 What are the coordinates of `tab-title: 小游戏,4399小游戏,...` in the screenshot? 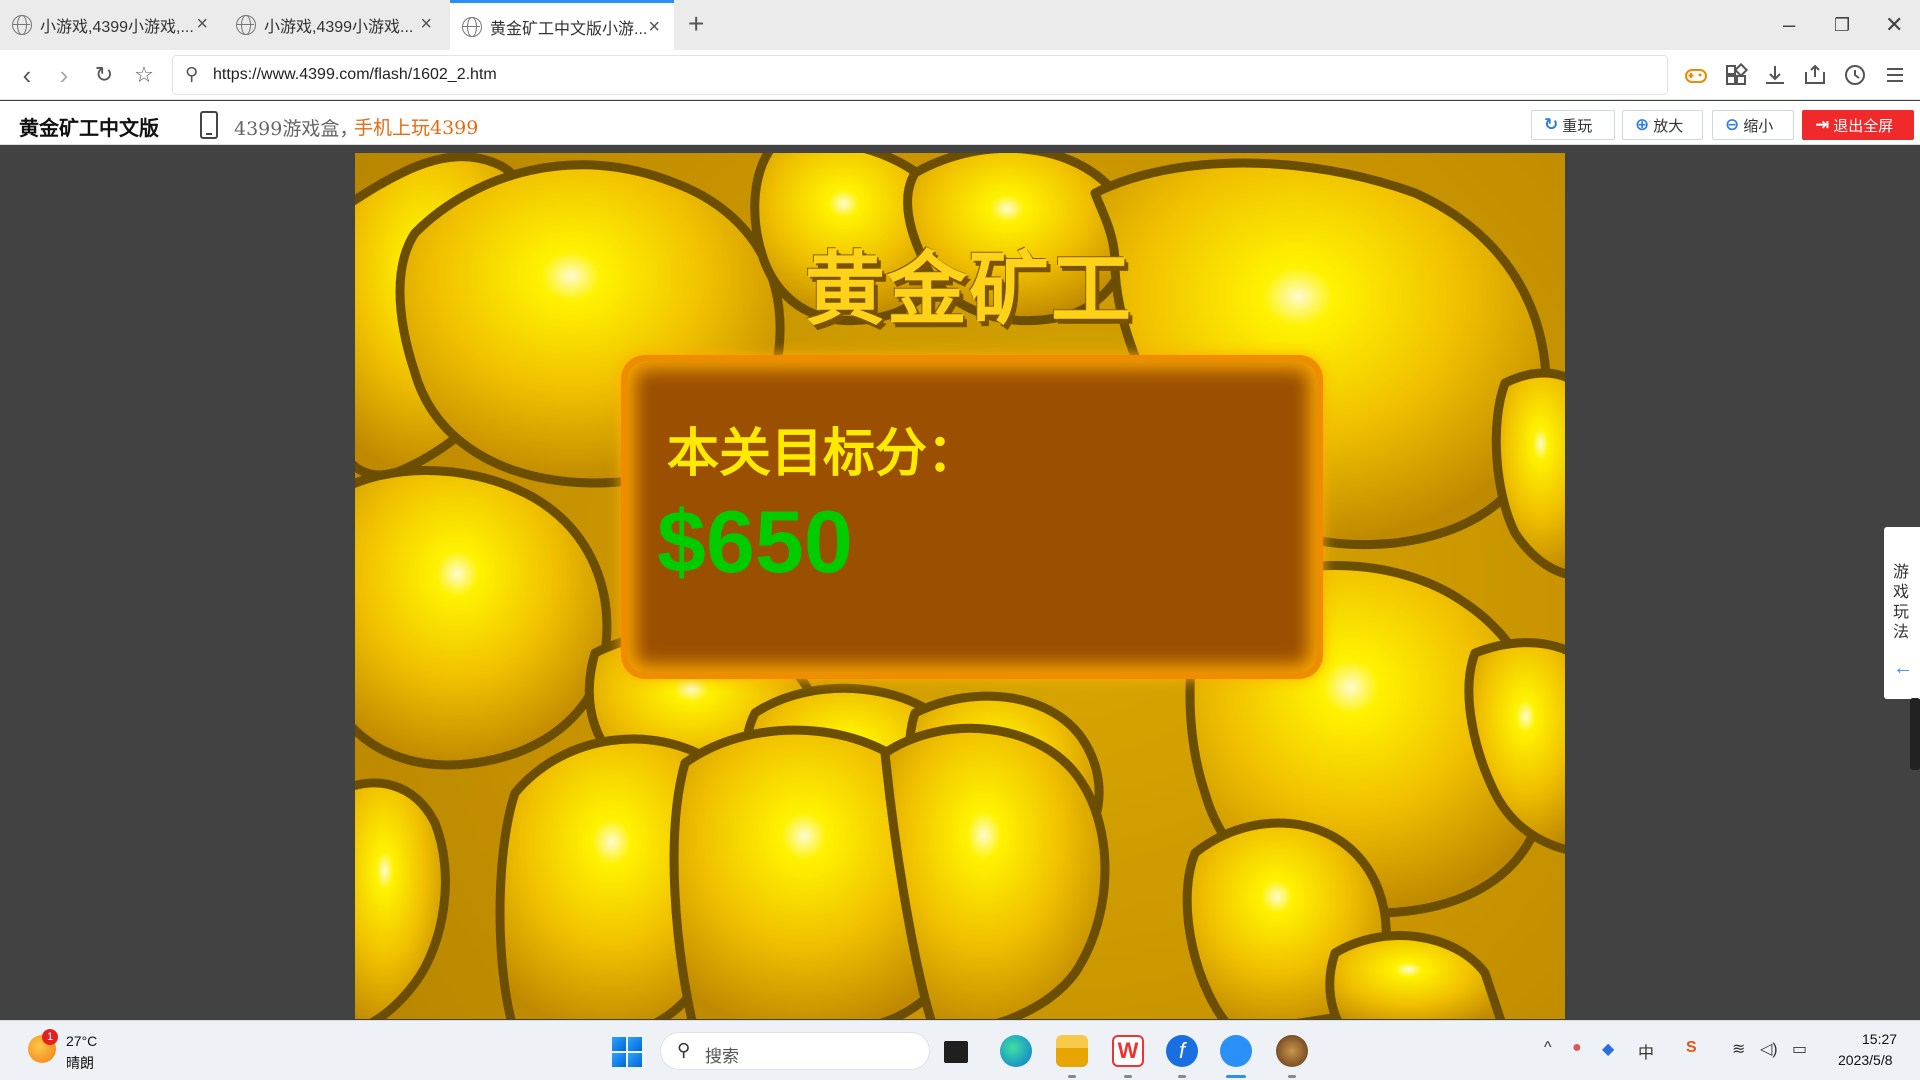 It's located at (117, 27).